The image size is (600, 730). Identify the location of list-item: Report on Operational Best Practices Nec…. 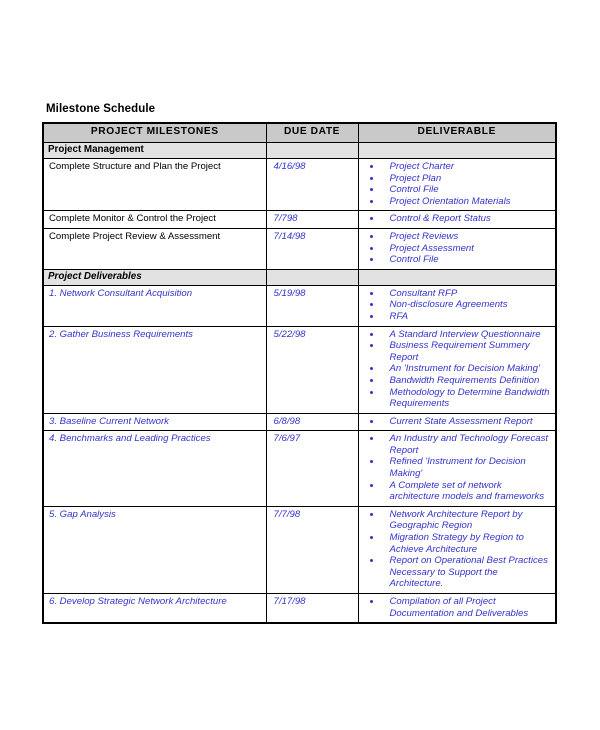
(456, 572).